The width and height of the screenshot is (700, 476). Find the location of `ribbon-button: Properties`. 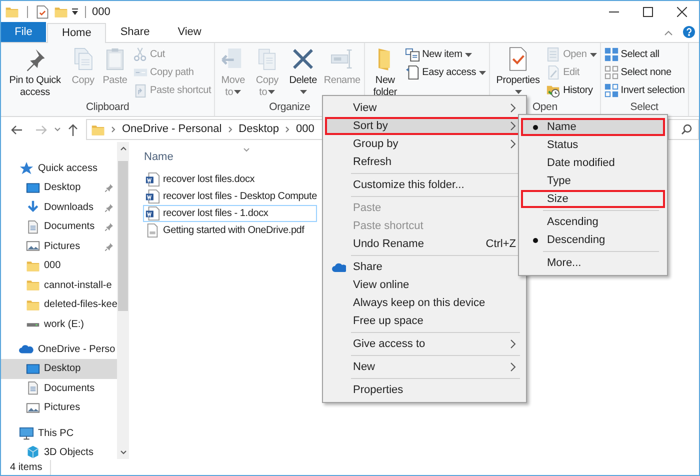

ribbon-button: Properties is located at coordinates (518, 73).